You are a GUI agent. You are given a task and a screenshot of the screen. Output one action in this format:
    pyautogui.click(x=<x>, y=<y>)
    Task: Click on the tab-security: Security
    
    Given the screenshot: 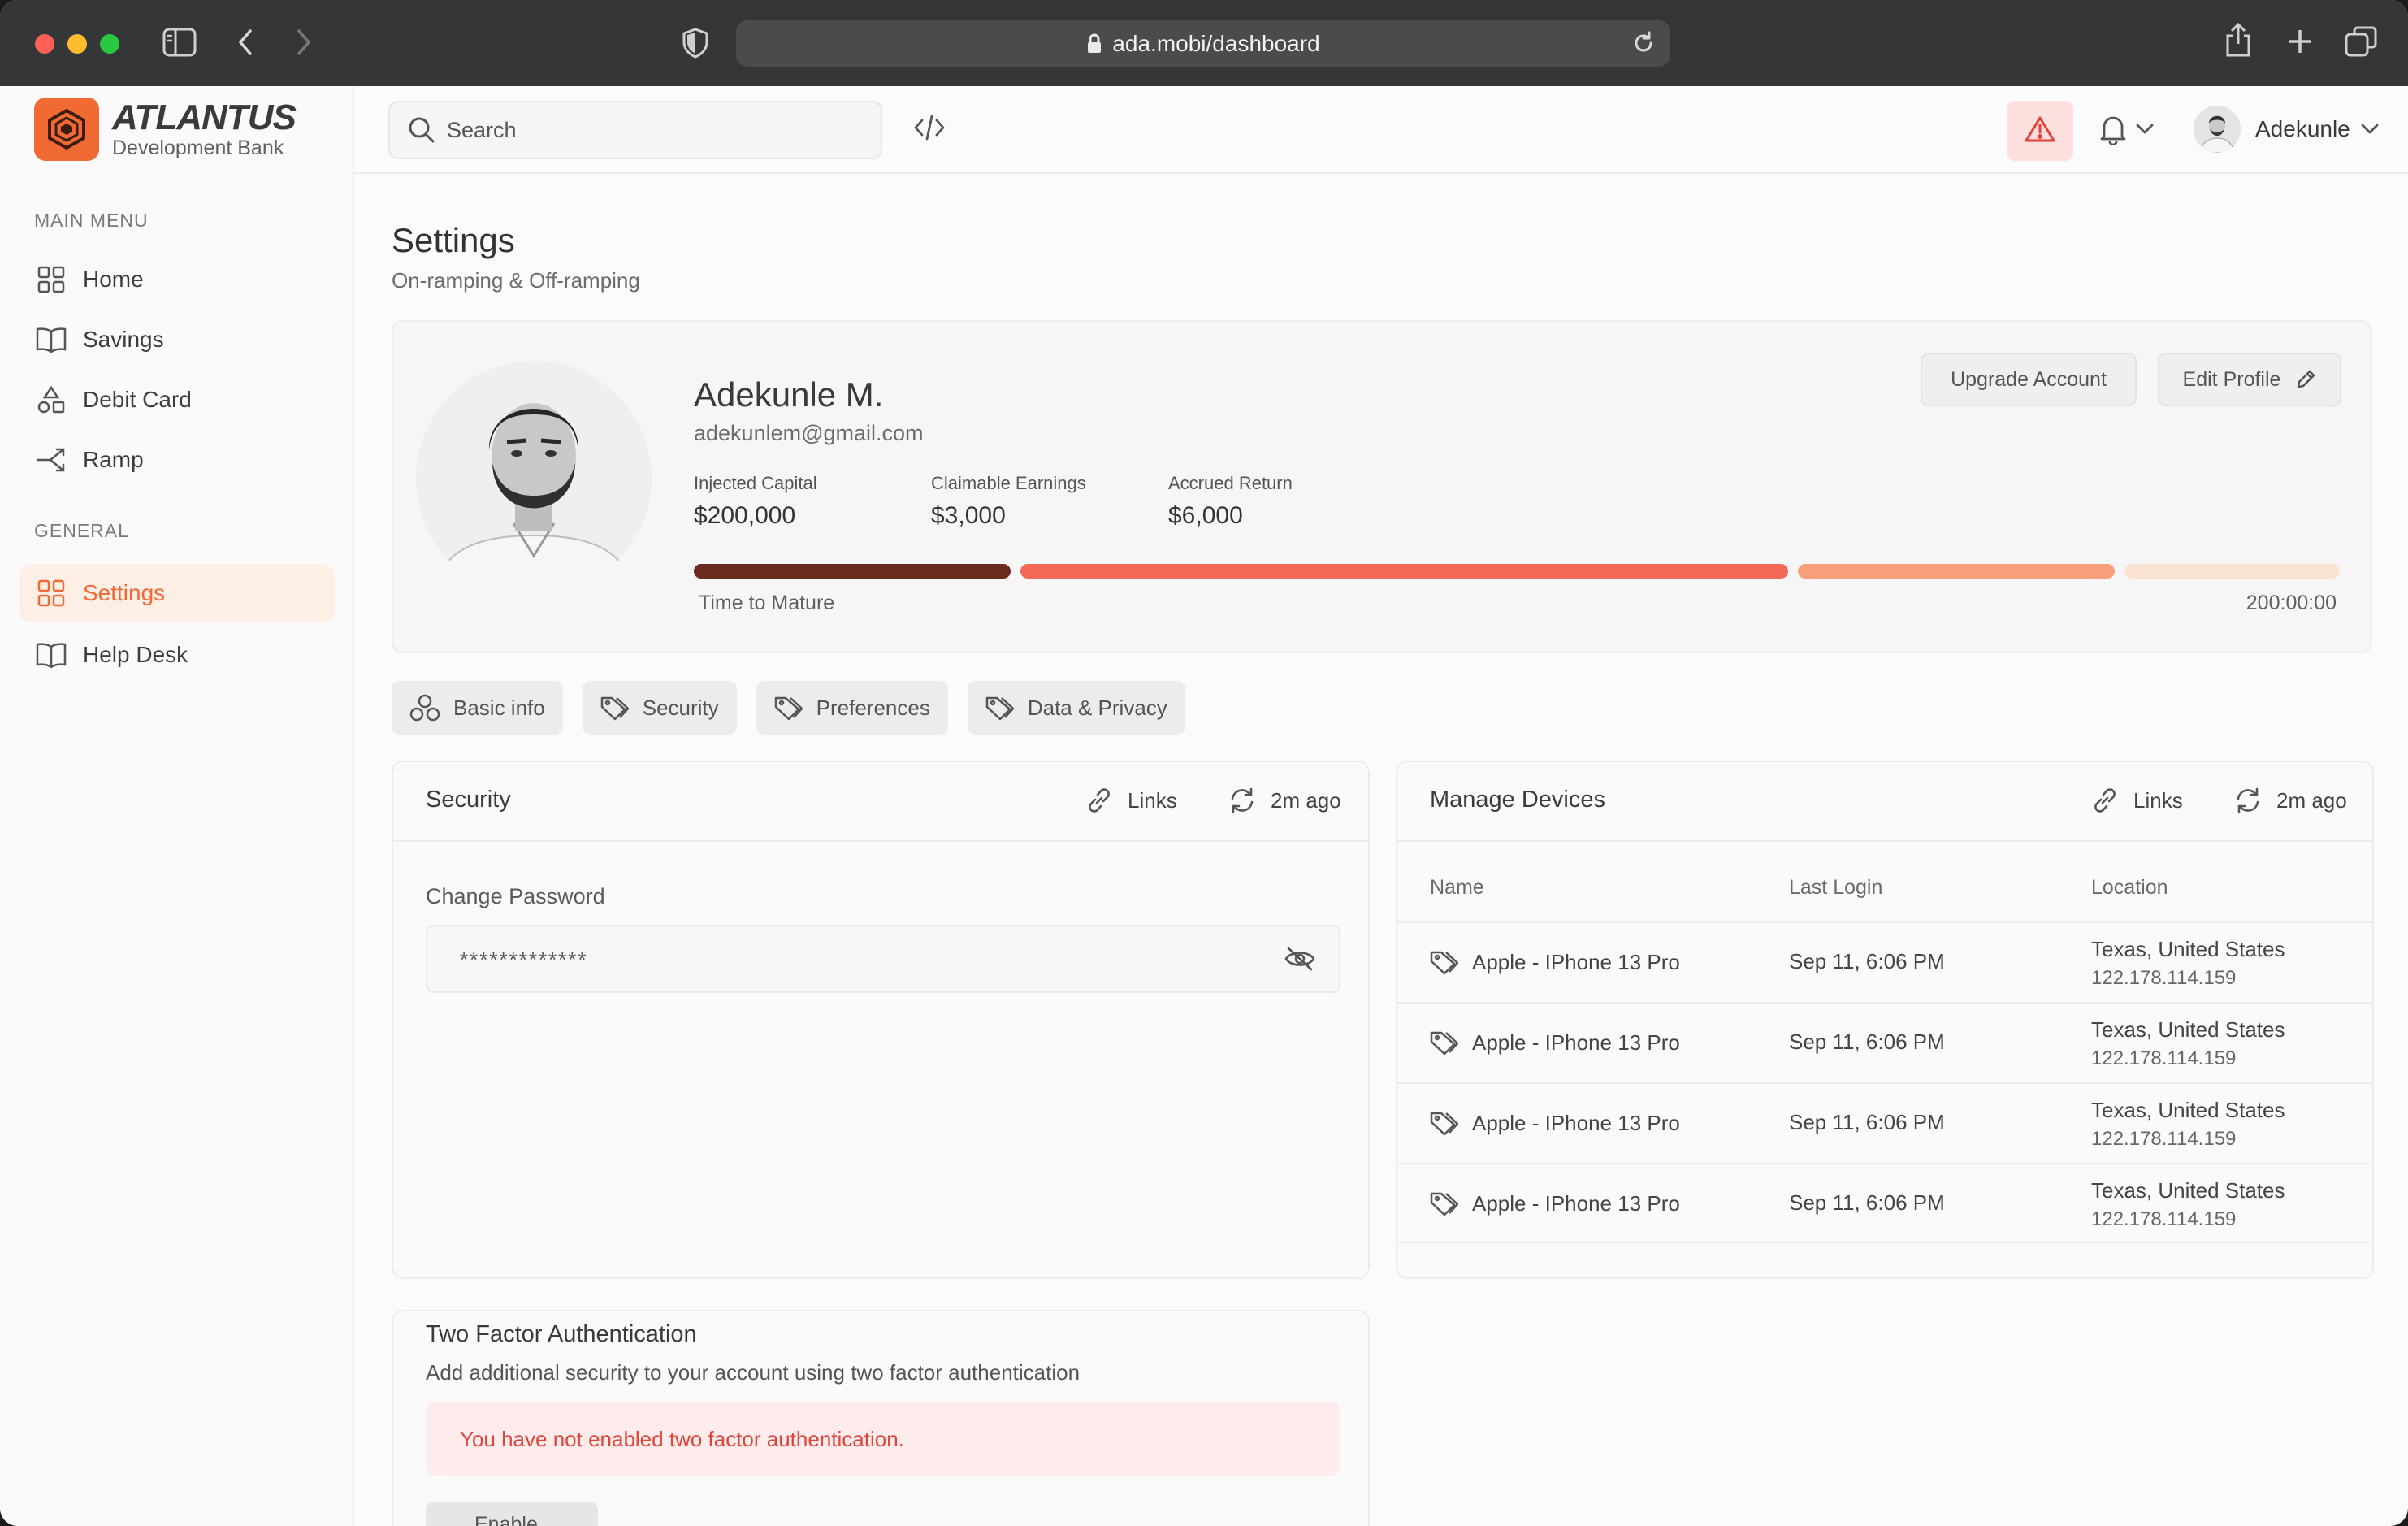 What is the action you would take?
    pyautogui.click(x=659, y=708)
    